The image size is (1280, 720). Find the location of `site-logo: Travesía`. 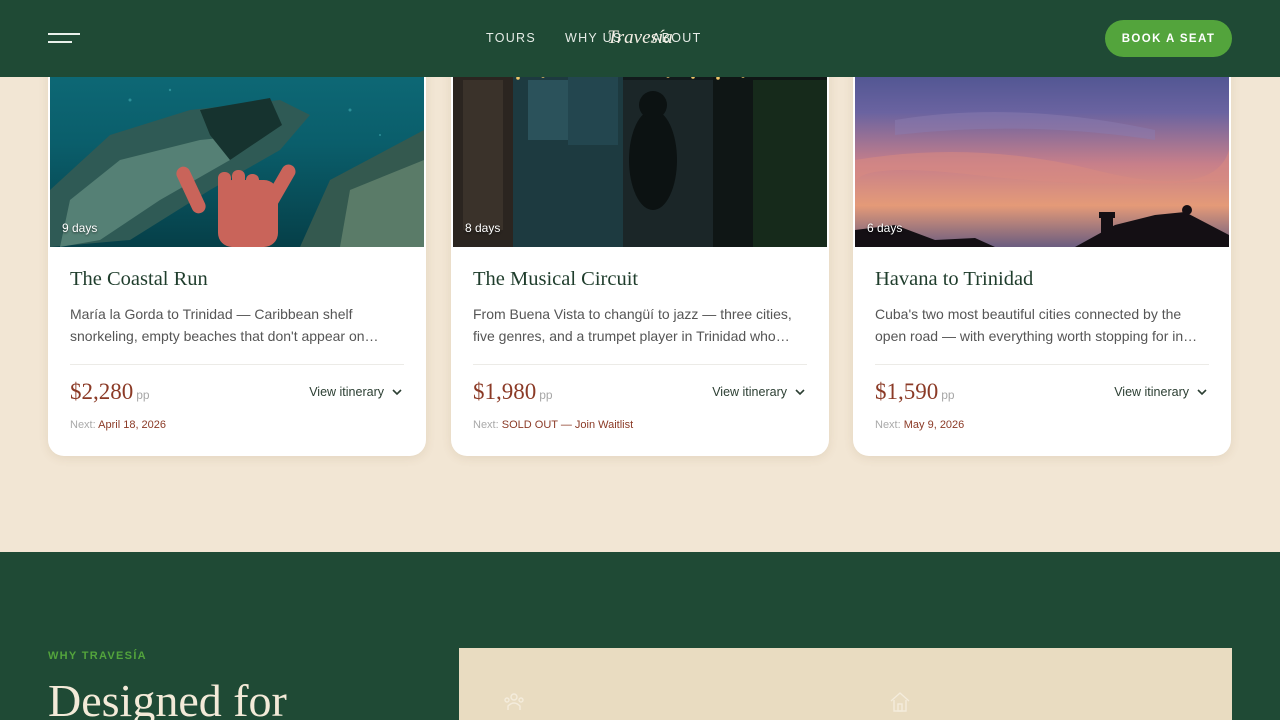

site-logo: Travesía is located at coordinates (640, 38).